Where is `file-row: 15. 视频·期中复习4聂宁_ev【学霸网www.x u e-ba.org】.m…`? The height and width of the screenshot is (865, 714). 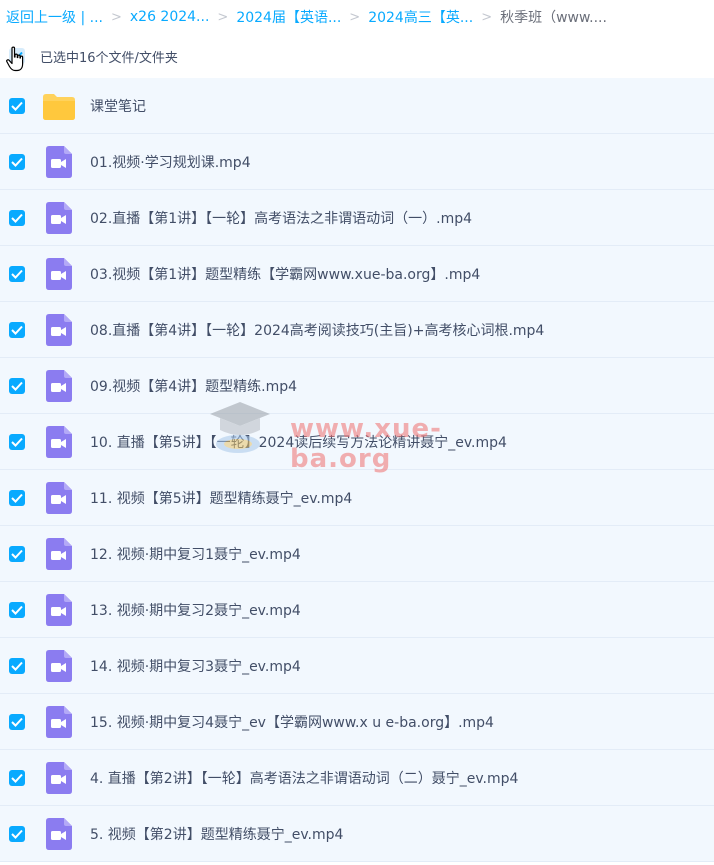 file-row: 15. 视频·期中复习4聂宁_ev【学霸网www.x u e-ba.org】.m… is located at coordinates (357, 722).